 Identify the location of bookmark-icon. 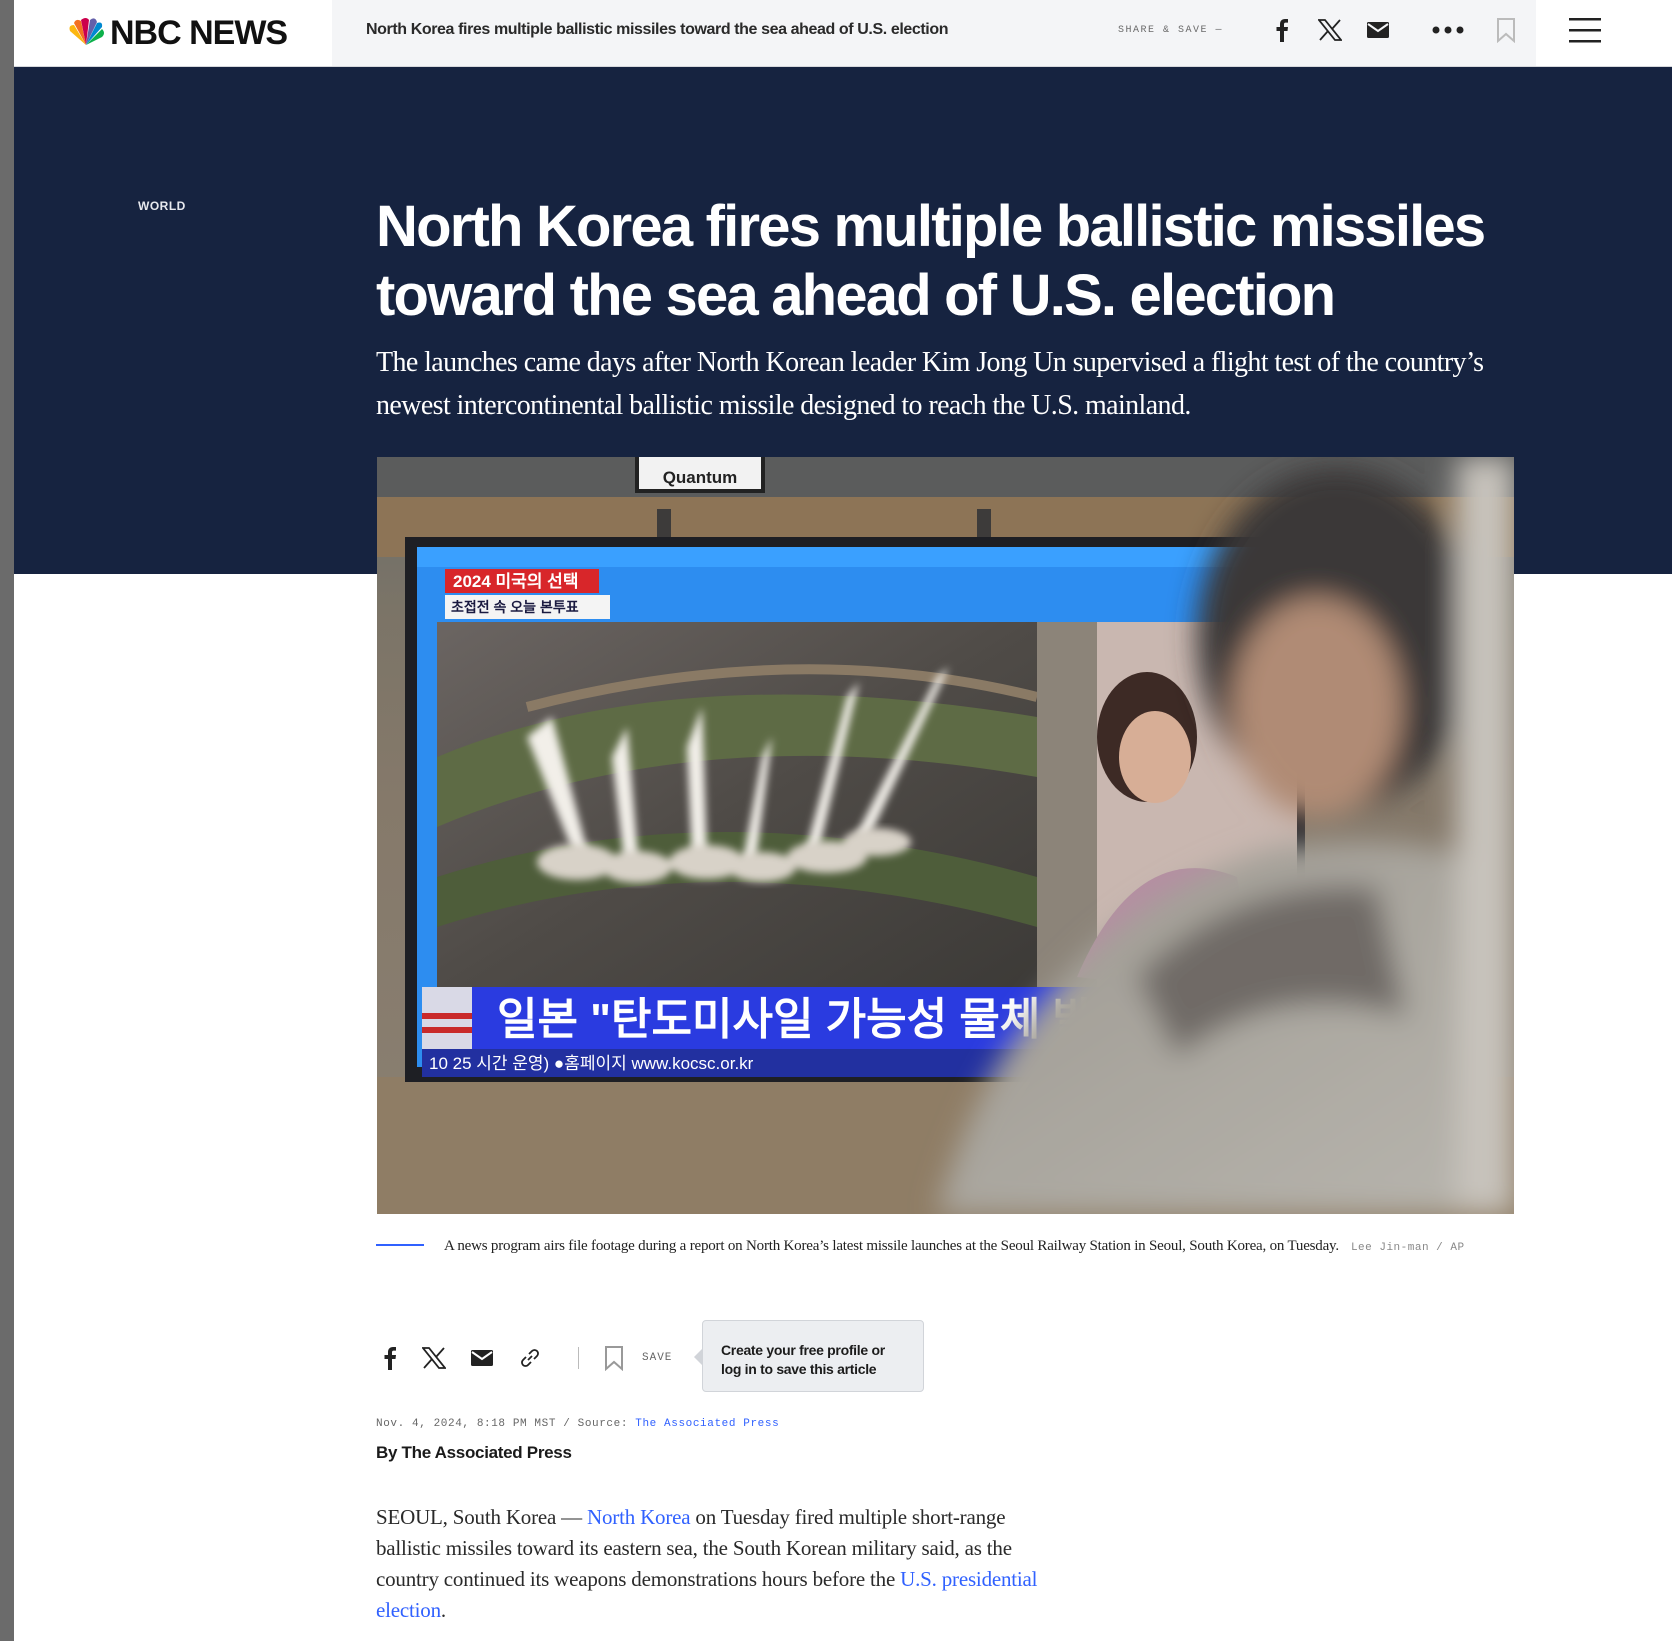
(1506, 30).